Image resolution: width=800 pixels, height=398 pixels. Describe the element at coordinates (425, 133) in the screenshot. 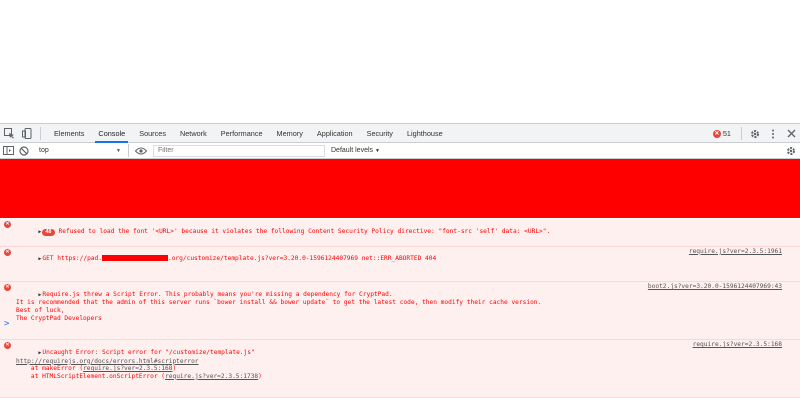

I see `tab-lighthouse: Lighthouse` at that location.